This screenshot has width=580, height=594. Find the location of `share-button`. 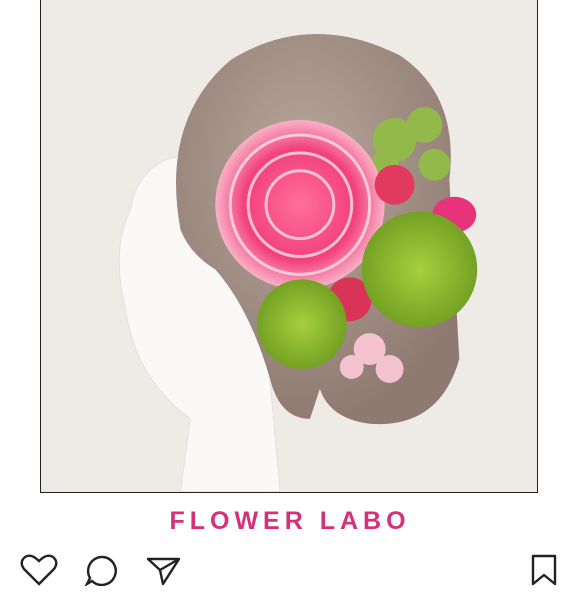

share-button is located at coordinates (165, 574).